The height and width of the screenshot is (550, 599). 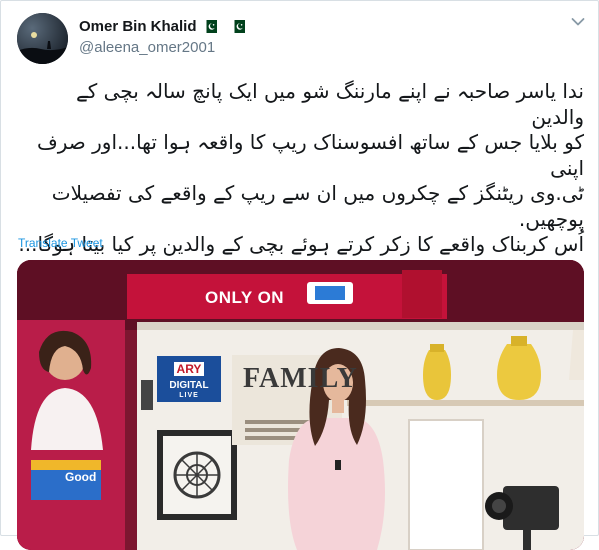 What do you see at coordinates (300, 378) in the screenshot?
I see `family-wall-sign: FAMILY` at bounding box center [300, 378].